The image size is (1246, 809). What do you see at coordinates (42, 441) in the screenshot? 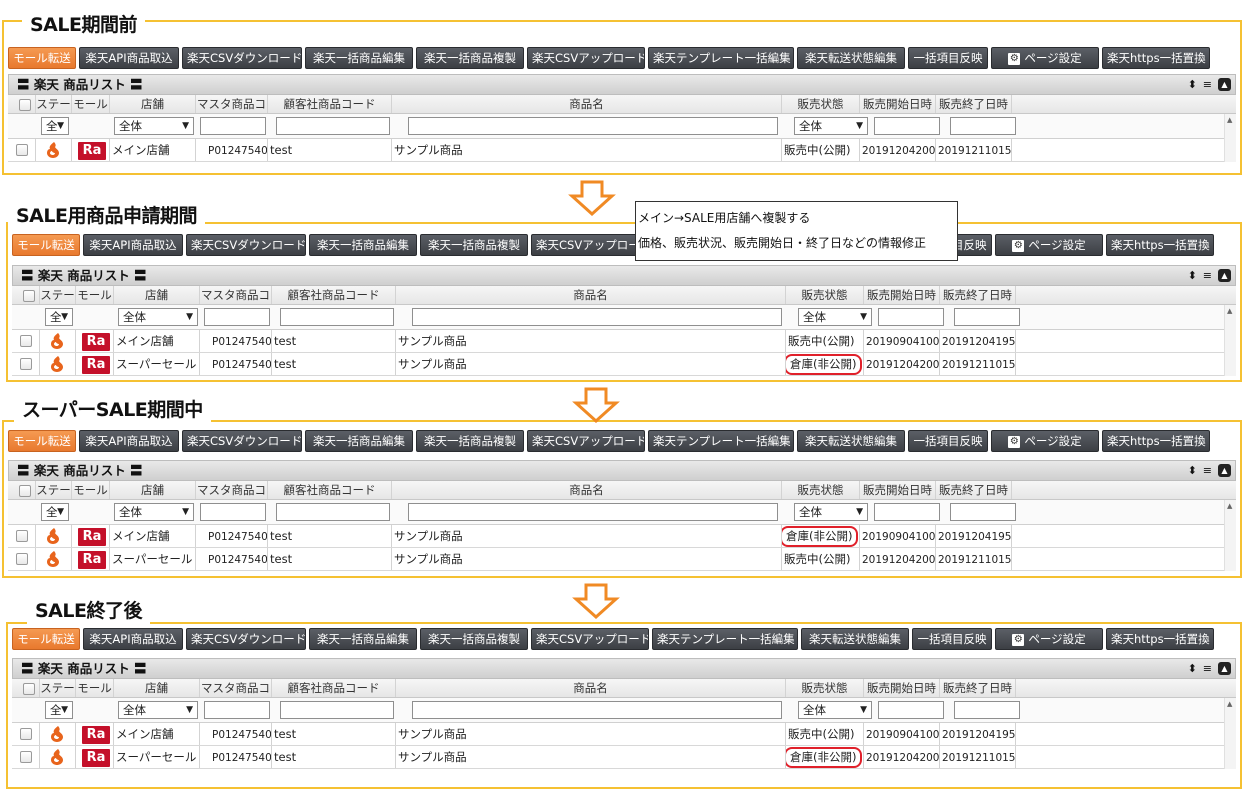
I see `mall-send-button: モール転送` at bounding box center [42, 441].